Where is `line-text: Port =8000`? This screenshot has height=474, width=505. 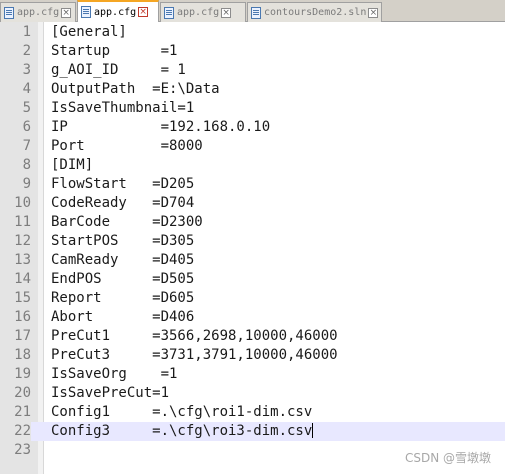
line-text: Port =8000 is located at coordinates (127, 146).